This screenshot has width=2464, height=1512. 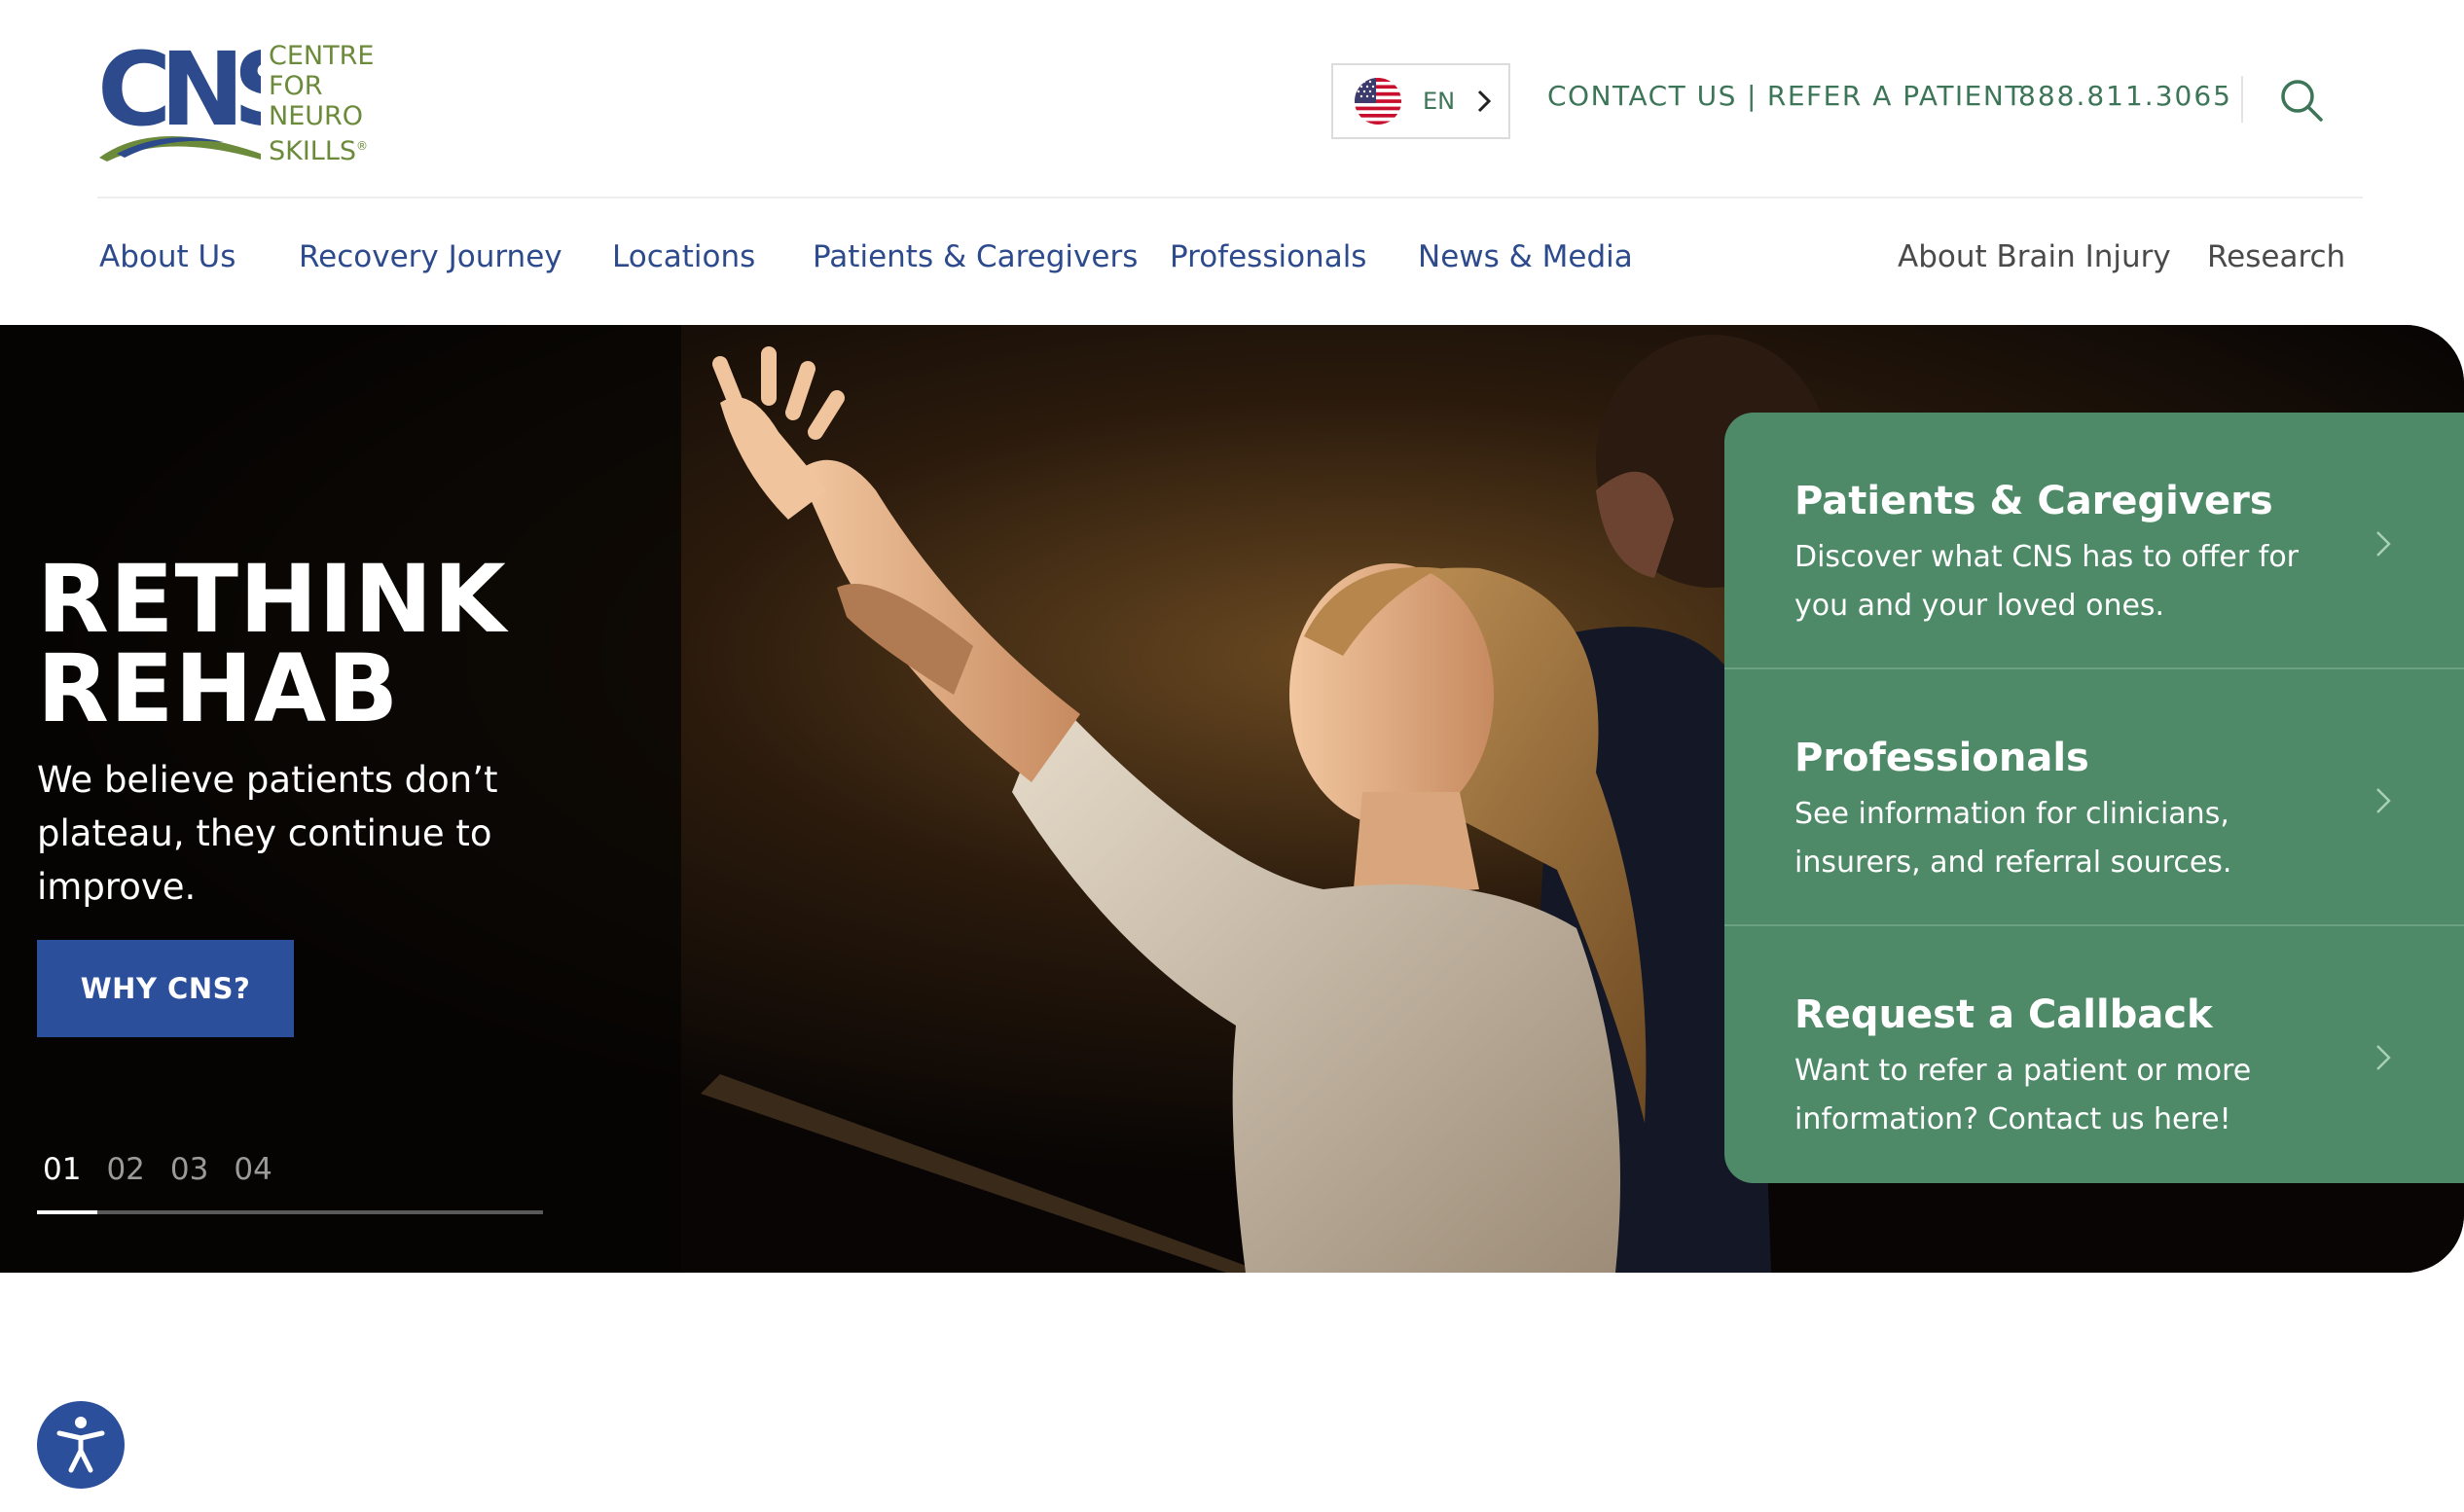 I want to click on slide-indicators: 01 02 03 04, so click(x=170, y=1169).